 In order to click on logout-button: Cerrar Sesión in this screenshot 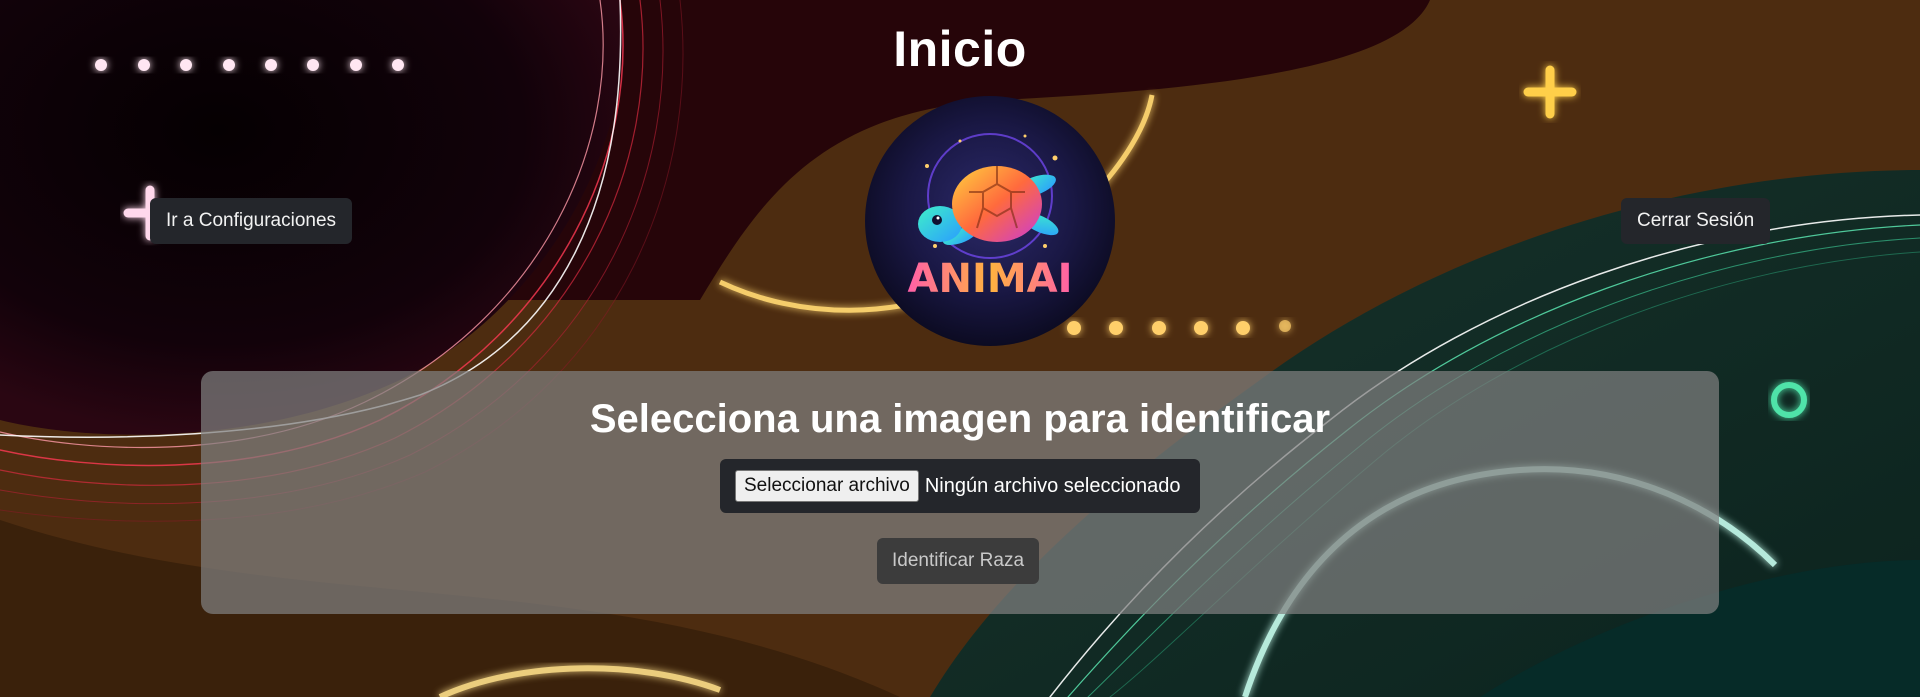, I will do `click(1696, 221)`.